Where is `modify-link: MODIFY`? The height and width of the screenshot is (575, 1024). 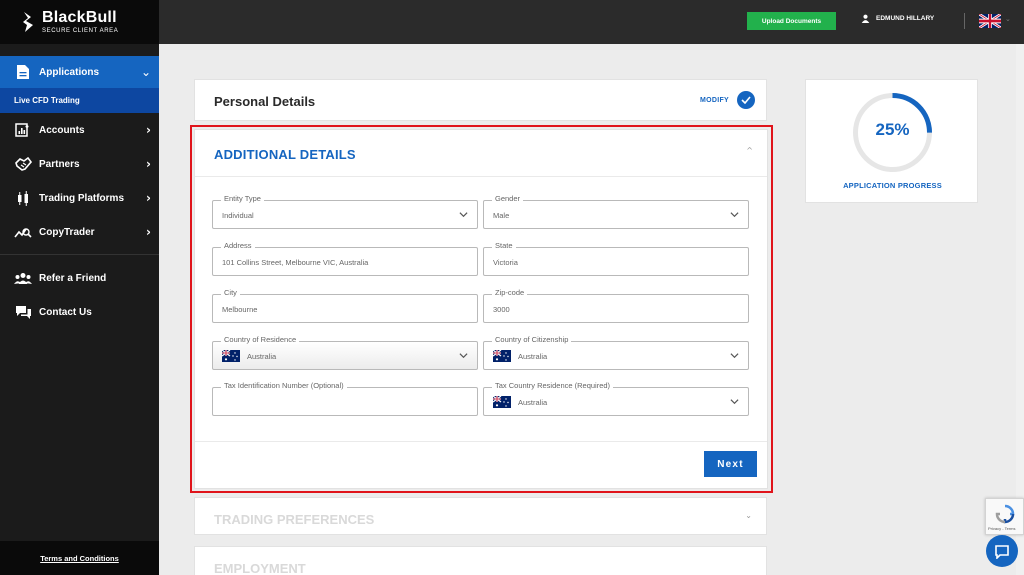
modify-link: MODIFY is located at coordinates (714, 100).